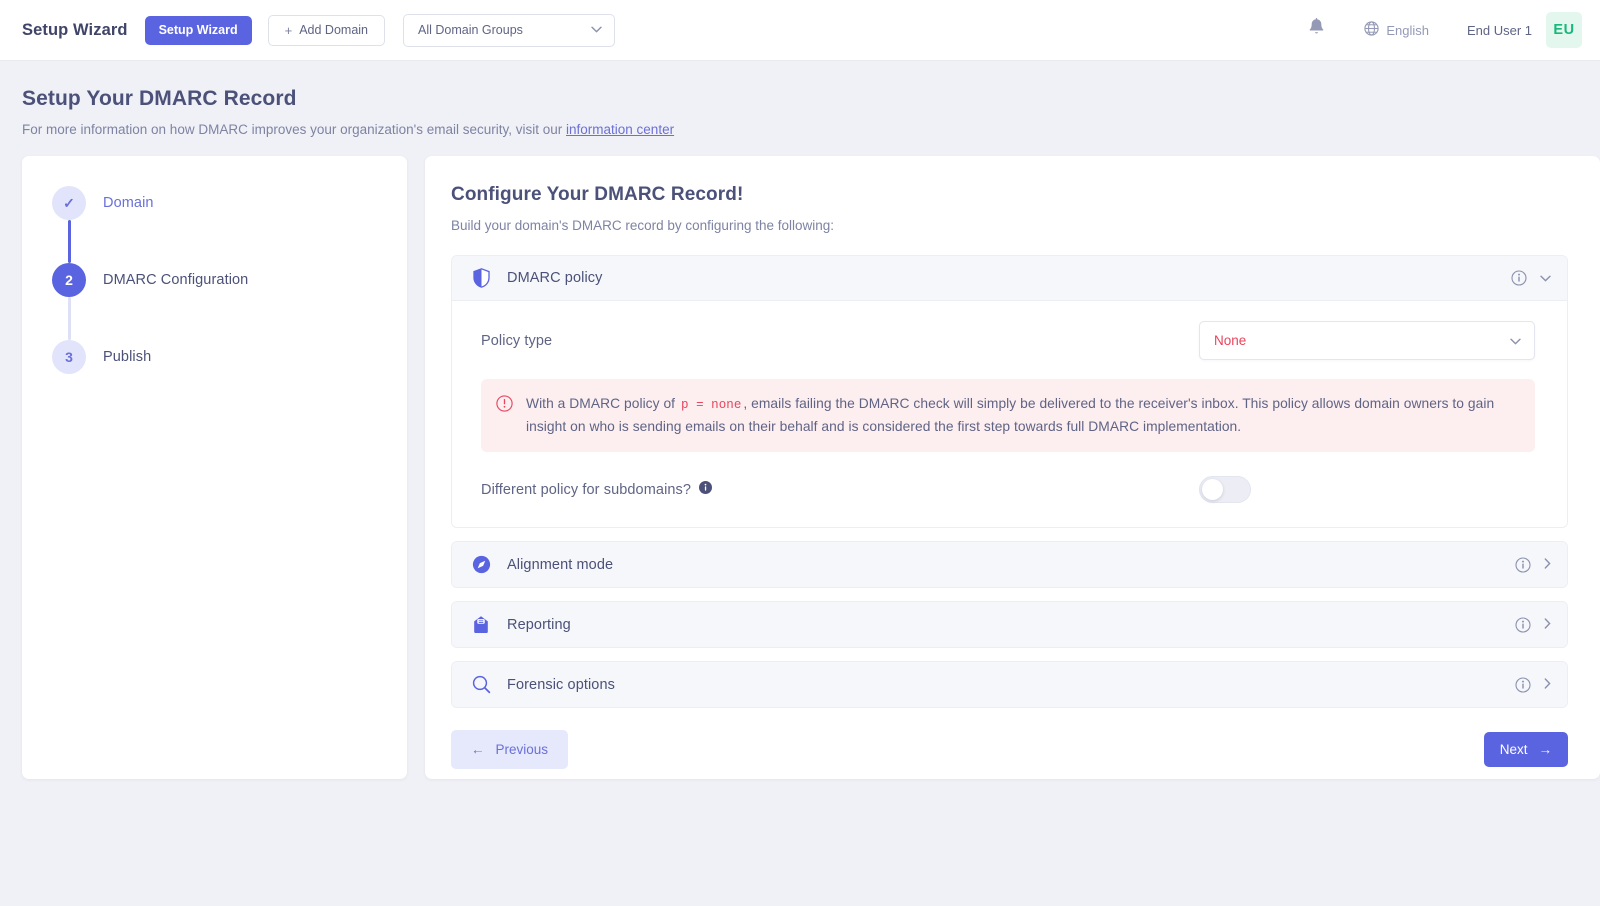  Describe the element at coordinates (1533, 625) in the screenshot. I see `panel-reporting-actions` at that location.